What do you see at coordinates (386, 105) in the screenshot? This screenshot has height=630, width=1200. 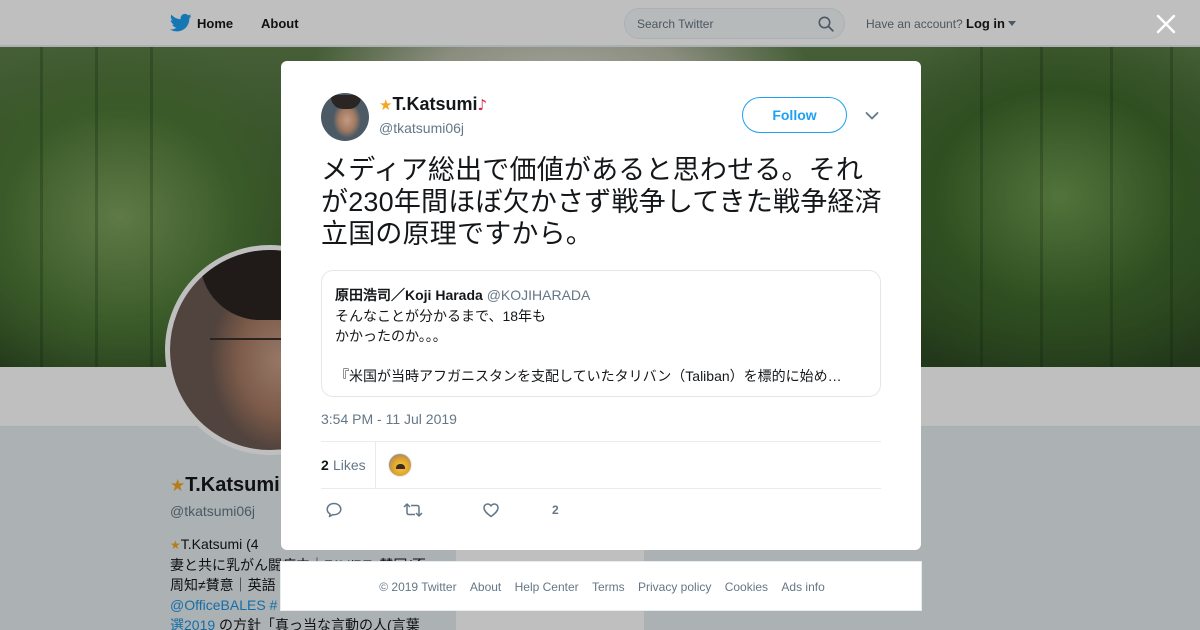 I see `star-emoji-icon: ★` at bounding box center [386, 105].